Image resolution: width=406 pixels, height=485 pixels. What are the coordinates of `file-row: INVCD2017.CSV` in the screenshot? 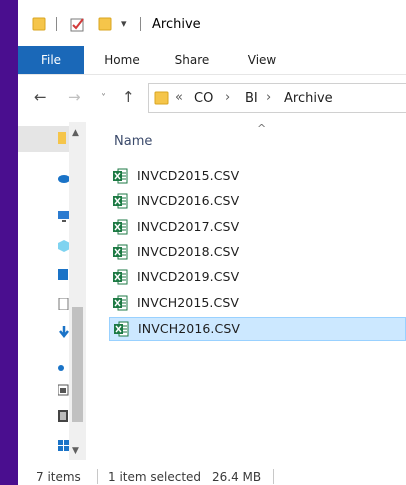 It's located at (257, 228).